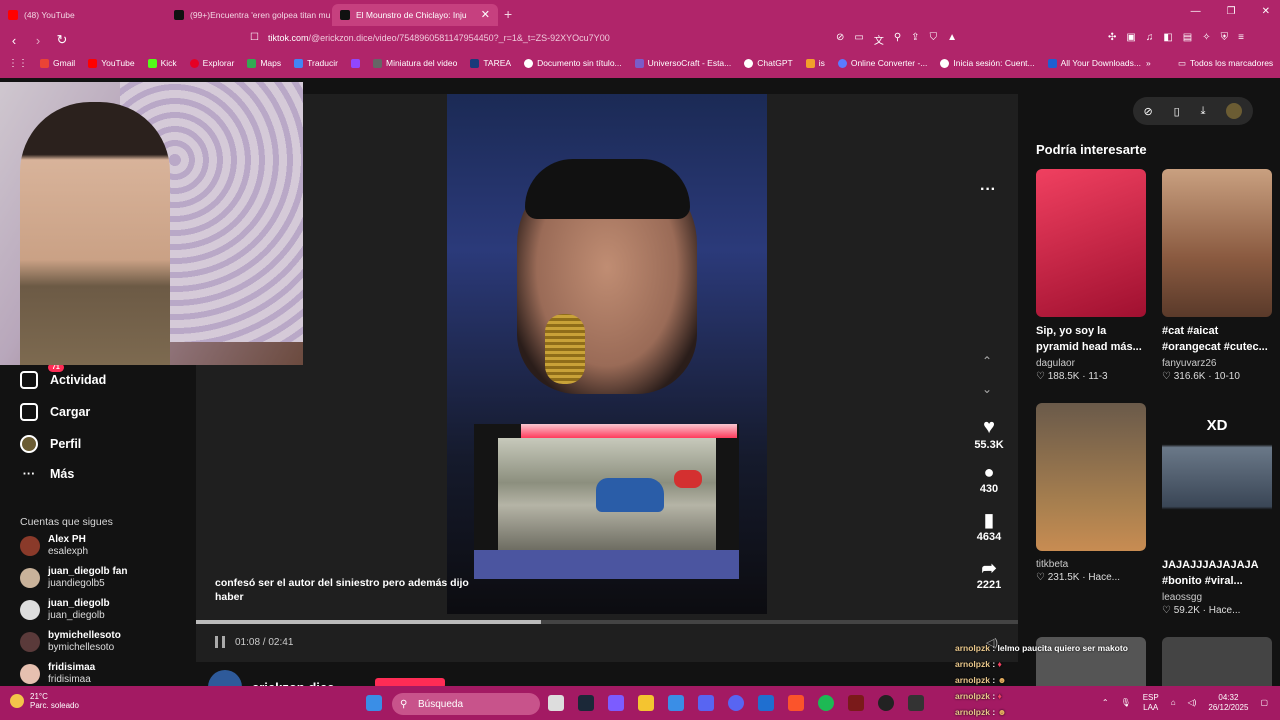 This screenshot has height=720, width=1280. What do you see at coordinates (54, 546) in the screenshot?
I see `followed-account: Alex PH esalexph` at bounding box center [54, 546].